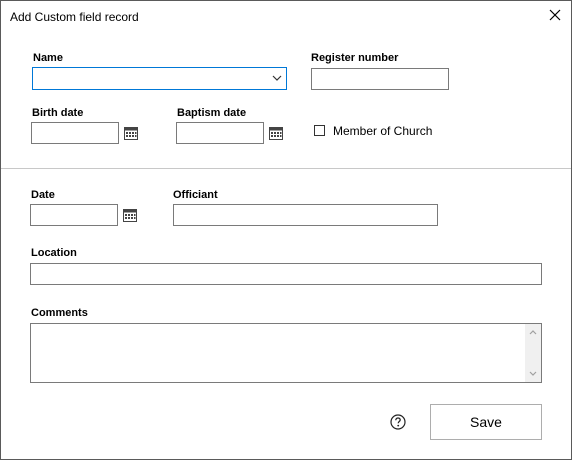 The height and width of the screenshot is (460, 572). Describe the element at coordinates (286, 353) in the screenshot. I see `comments-textarea` at that location.